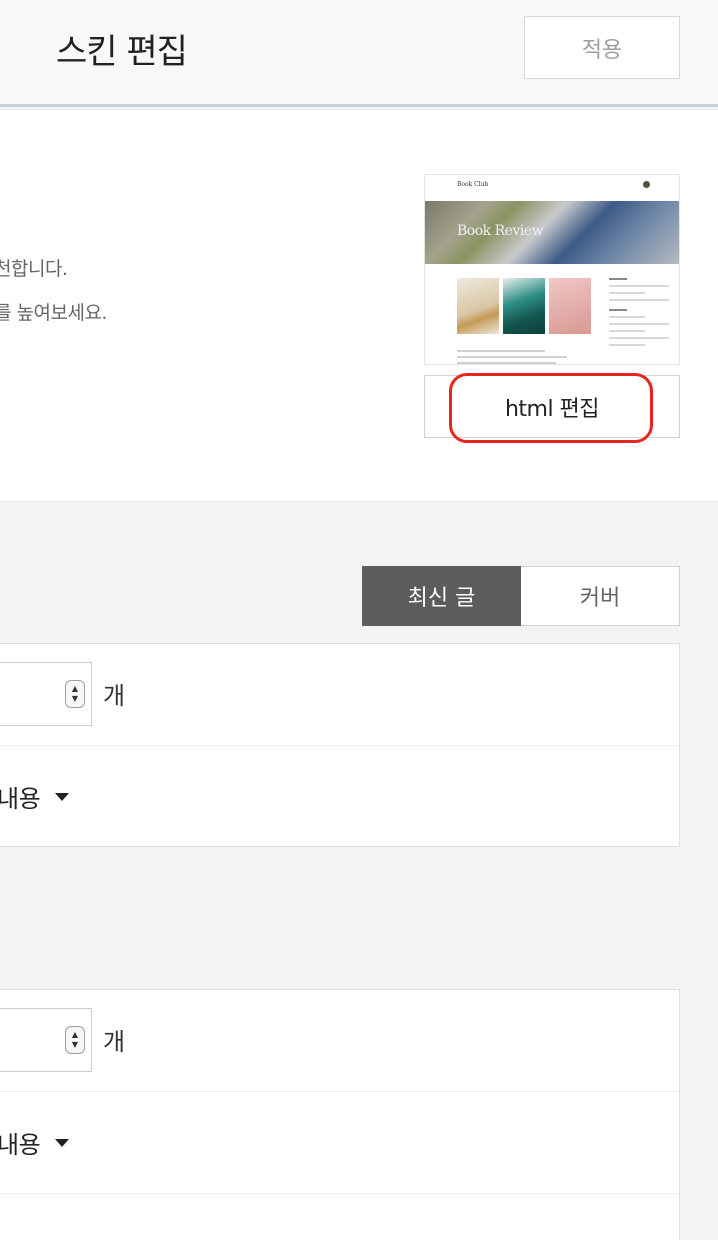  Describe the element at coordinates (441, 596) in the screenshot. I see `tab-latest: 최신 글` at that location.